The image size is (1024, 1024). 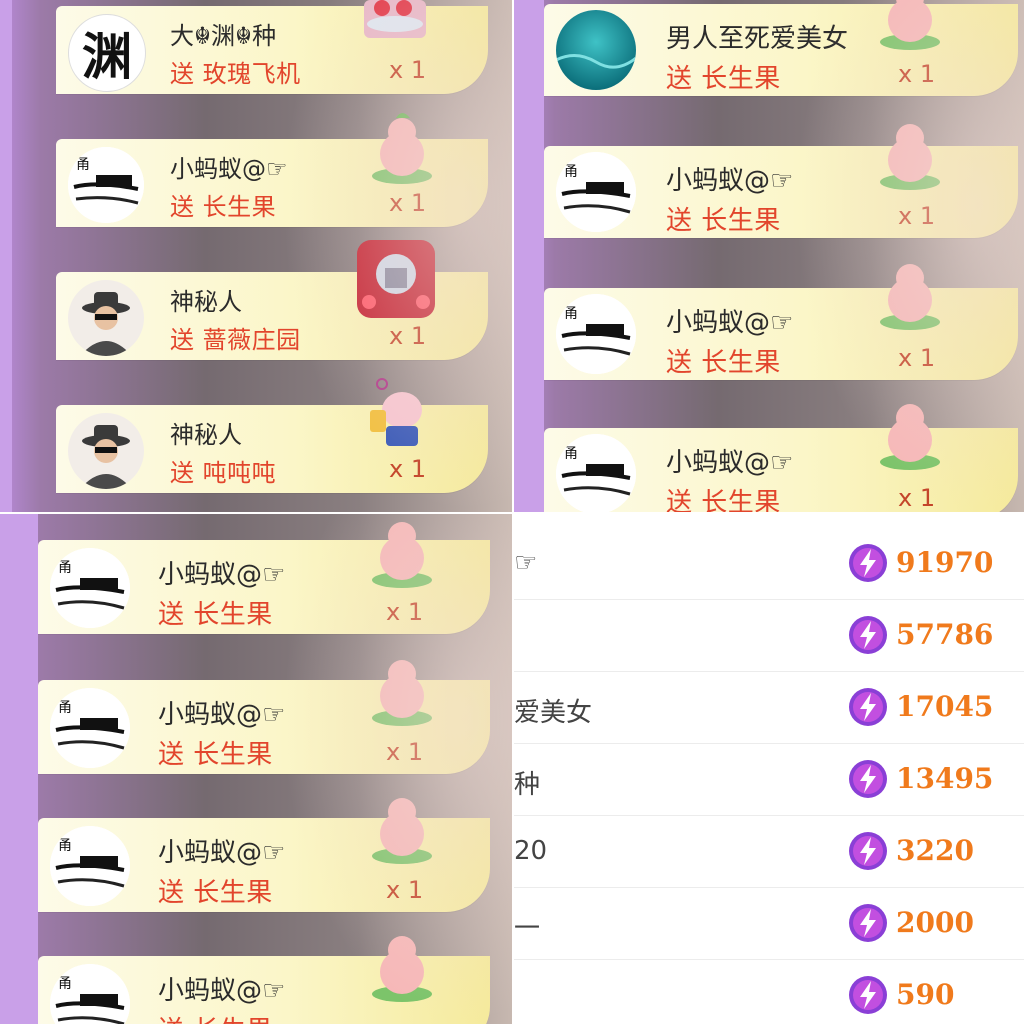 What do you see at coordinates (769, 636) in the screenshot?
I see `ranking-row: 57786` at bounding box center [769, 636].